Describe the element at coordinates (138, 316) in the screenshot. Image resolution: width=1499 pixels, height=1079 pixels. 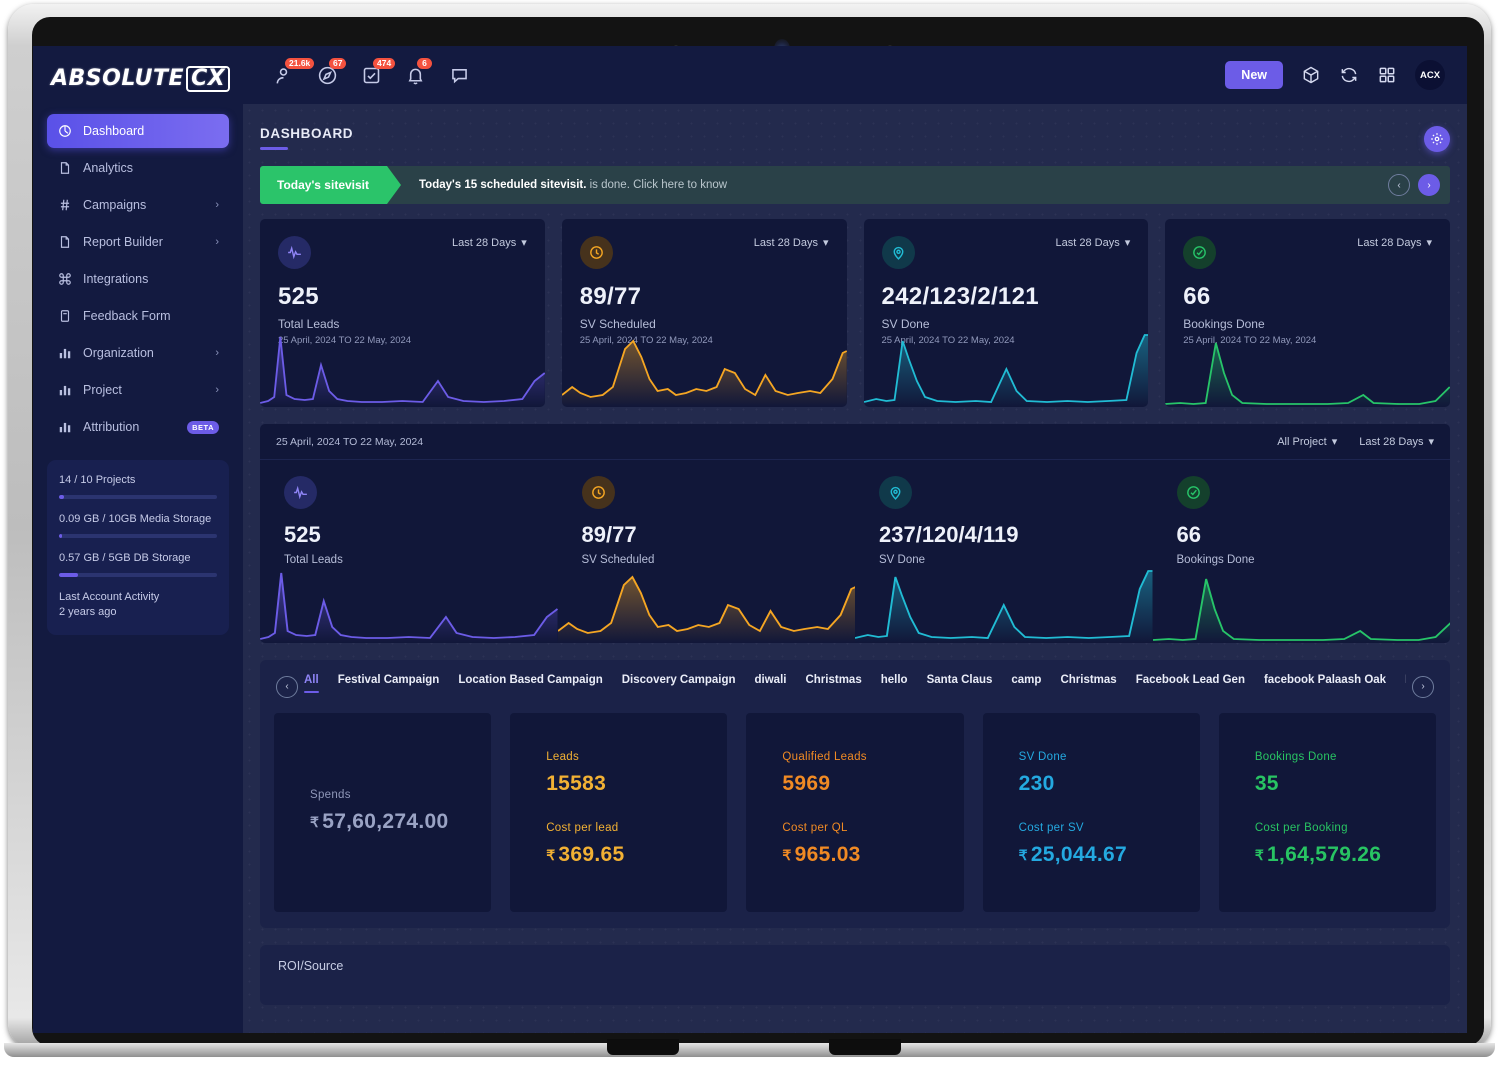
I see `sidebar-item-feedback-form: Feedback Form` at that location.